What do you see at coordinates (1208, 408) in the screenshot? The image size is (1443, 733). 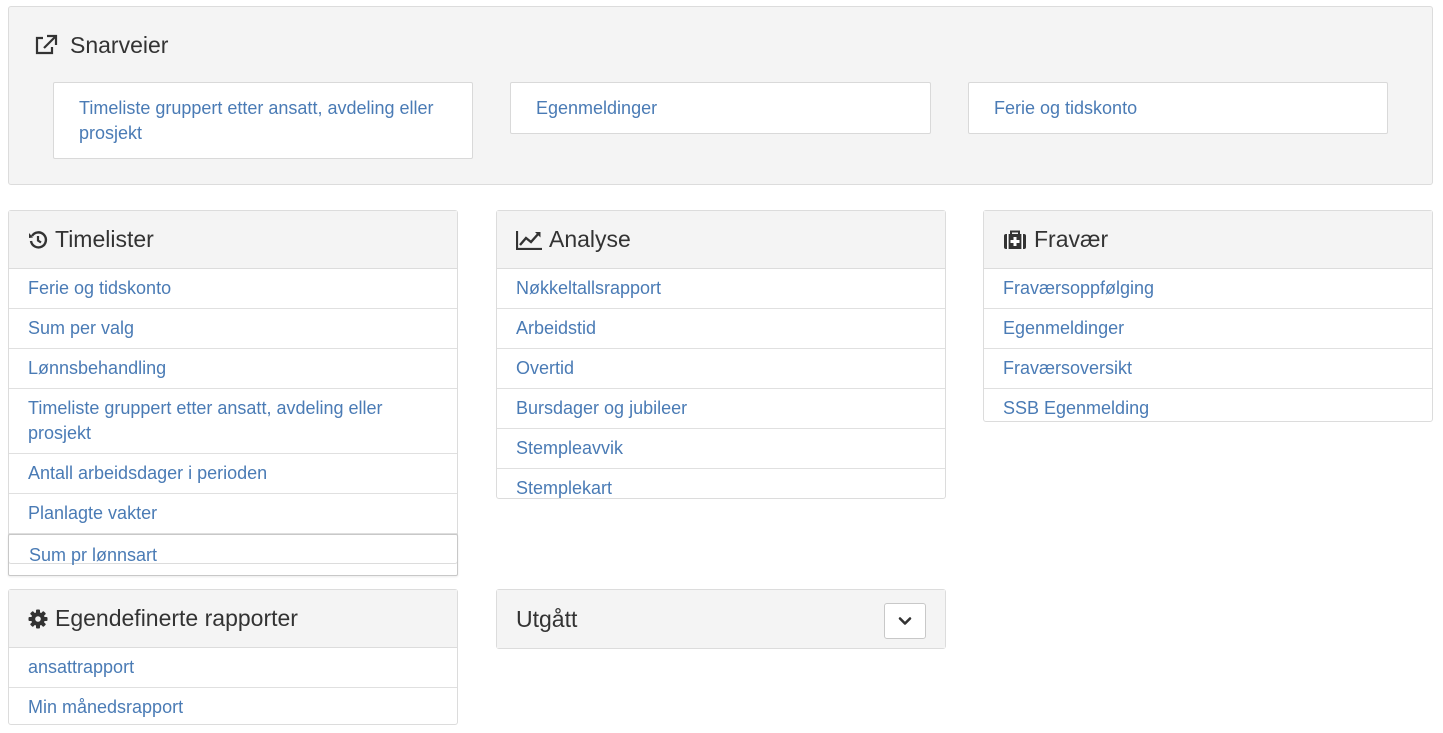 I see `fravaer-item: SSB Egenmelding` at bounding box center [1208, 408].